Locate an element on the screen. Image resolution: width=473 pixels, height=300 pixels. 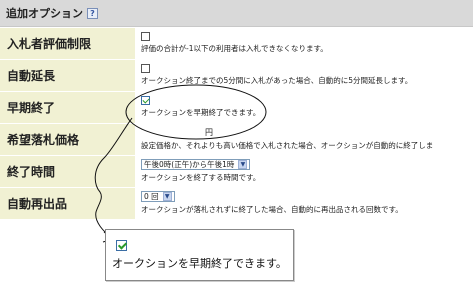
option-value: 午後0時(正午)から午後1時 ▼ オークションを終了する時間です。 is located at coordinates (304, 171).